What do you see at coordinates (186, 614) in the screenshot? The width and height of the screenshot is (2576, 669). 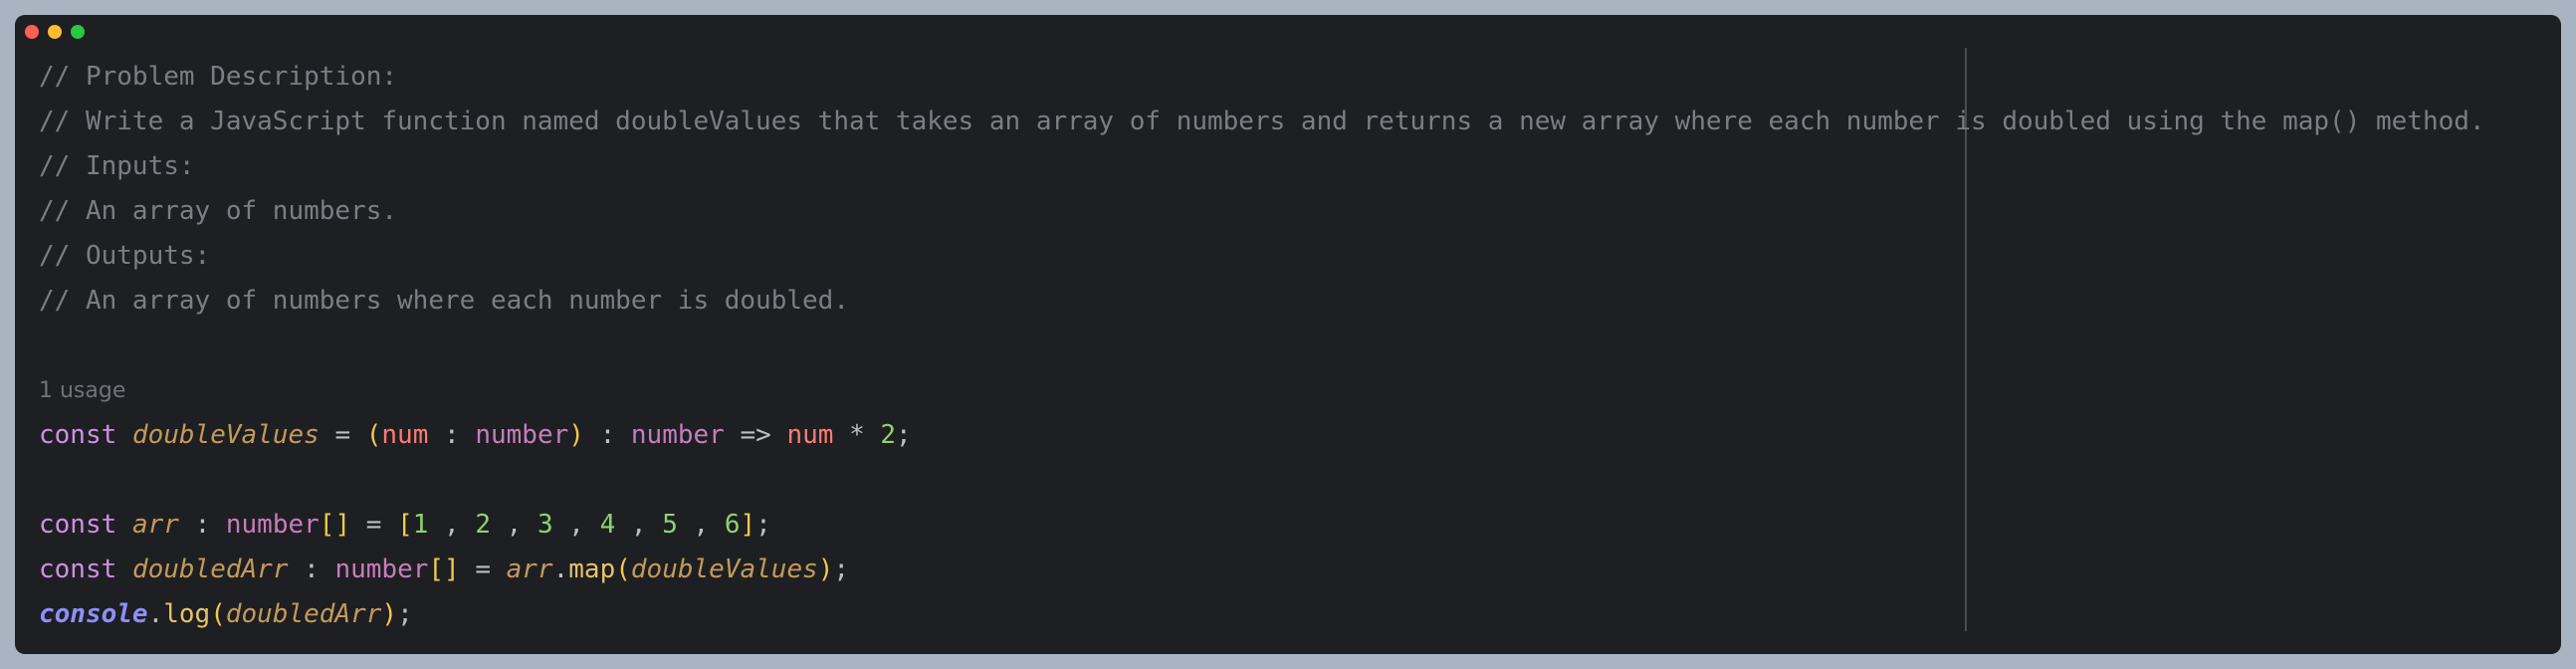 I see `method-call: log` at bounding box center [186, 614].